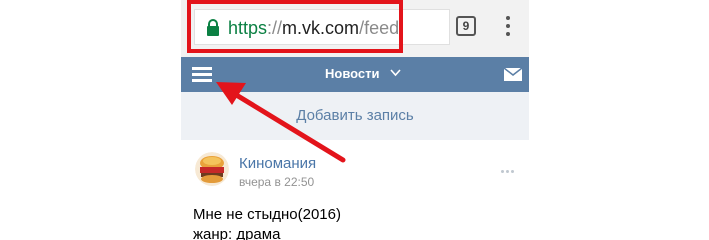 This screenshot has height=240, width=709. I want to click on mail-icon, so click(513, 74).